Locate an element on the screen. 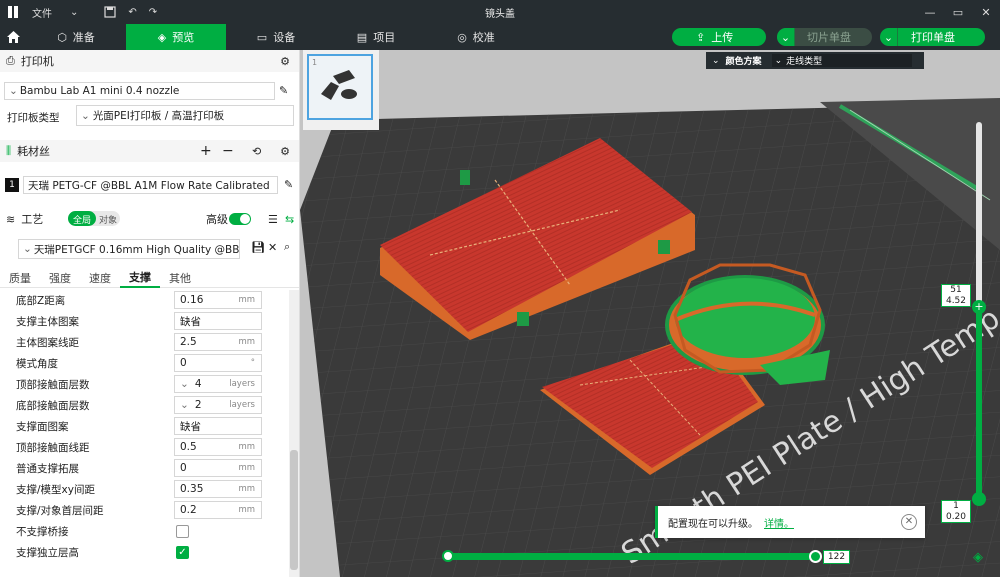 This screenshot has height=577, width=1000. print-plate-button: ⌄ 打印单盘 is located at coordinates (932, 37).